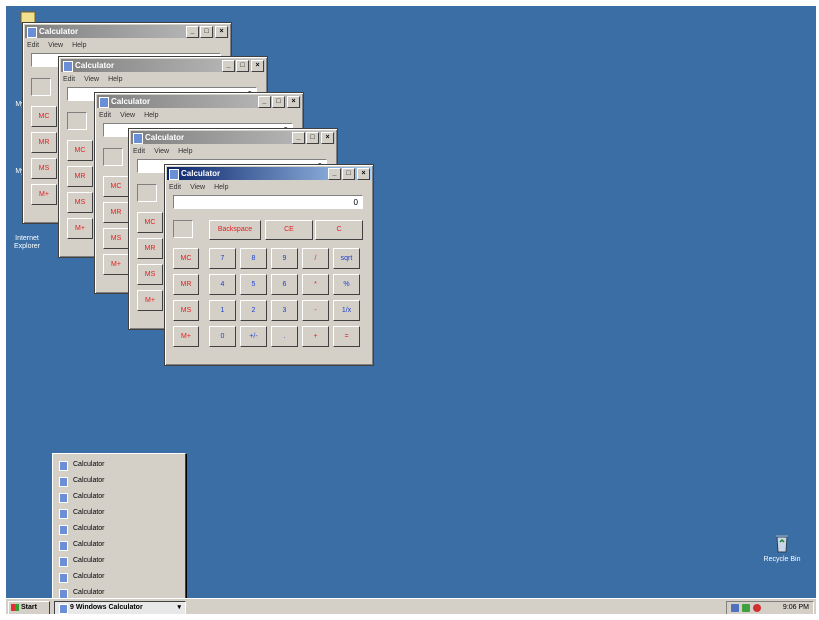 The image size is (819, 620). Describe the element at coordinates (284, 258) in the screenshot. I see `digit-9: 9` at that location.